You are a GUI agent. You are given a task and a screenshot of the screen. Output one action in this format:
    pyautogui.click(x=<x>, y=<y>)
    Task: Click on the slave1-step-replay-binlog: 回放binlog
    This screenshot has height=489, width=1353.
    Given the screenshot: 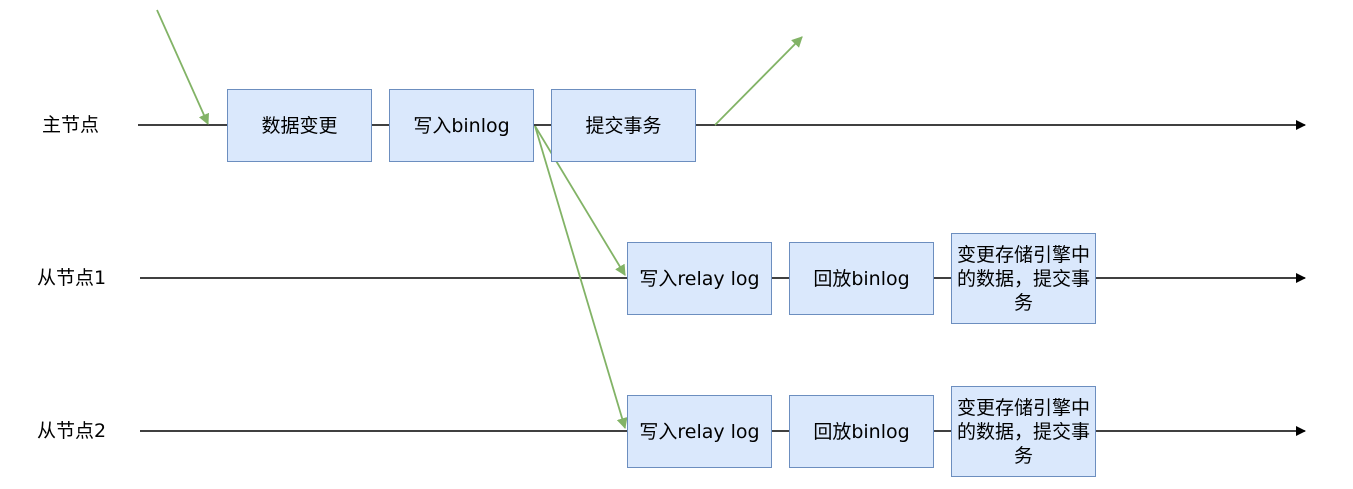 What is the action you would take?
    pyautogui.click(x=861, y=278)
    